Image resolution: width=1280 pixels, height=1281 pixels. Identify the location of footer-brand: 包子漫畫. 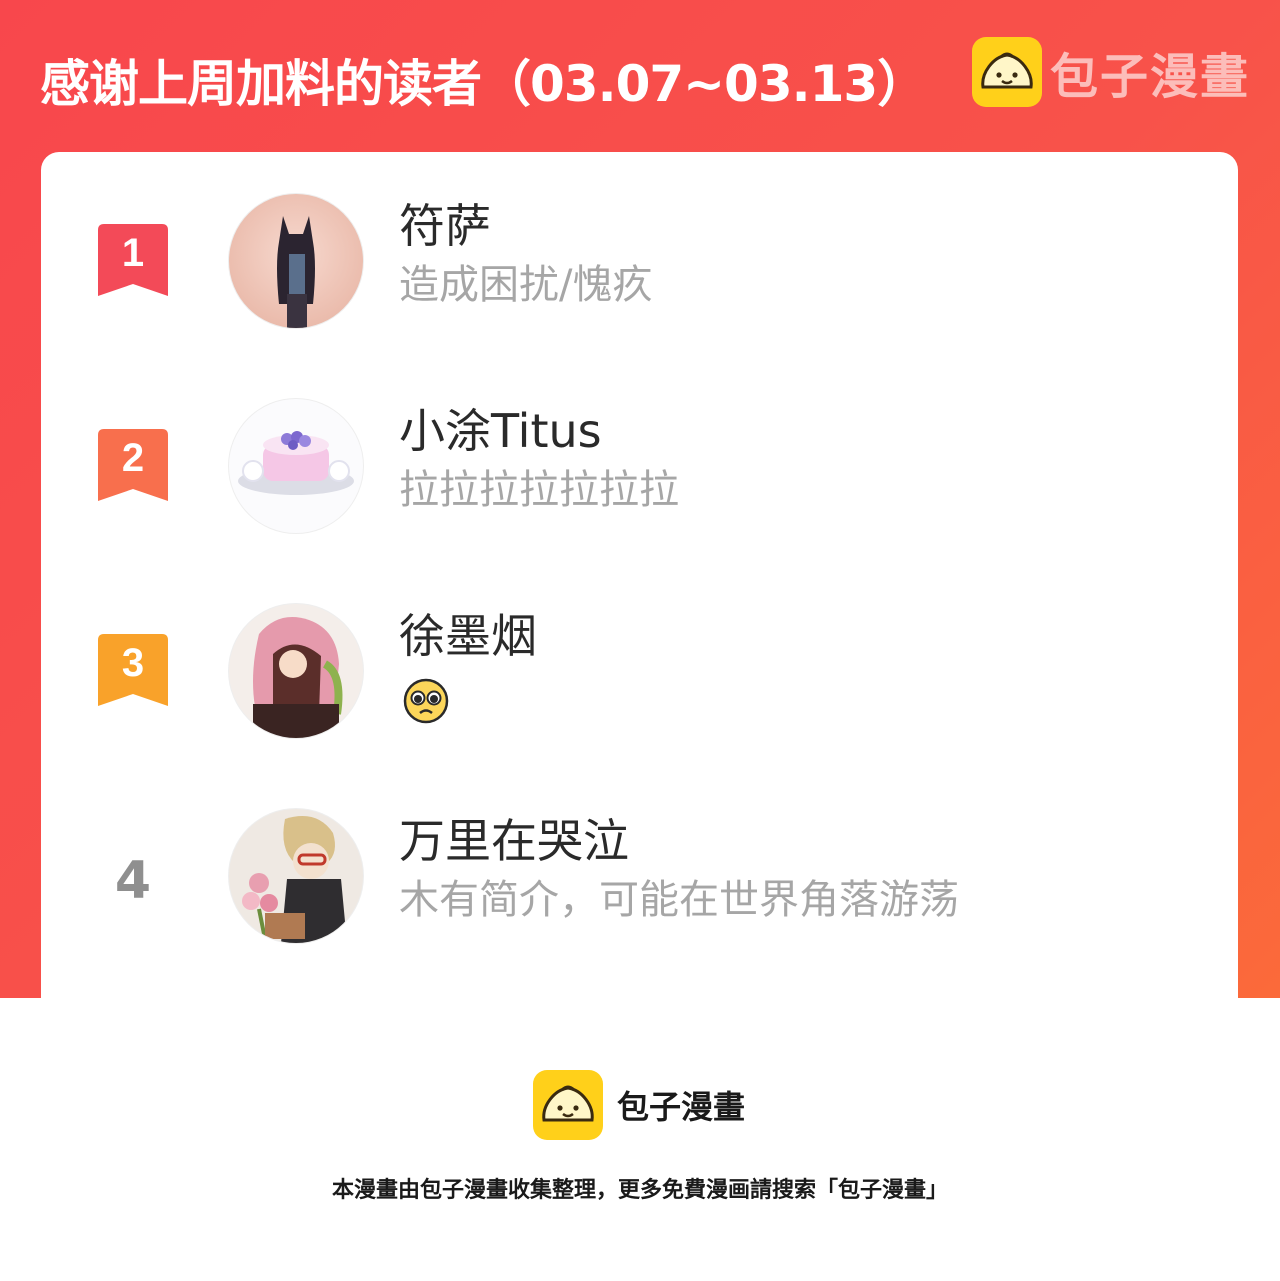
(639, 1105).